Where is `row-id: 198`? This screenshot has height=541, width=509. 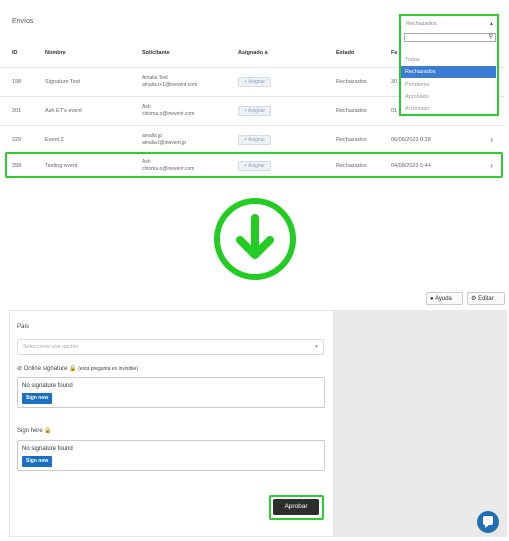 row-id: 198 is located at coordinates (17, 82).